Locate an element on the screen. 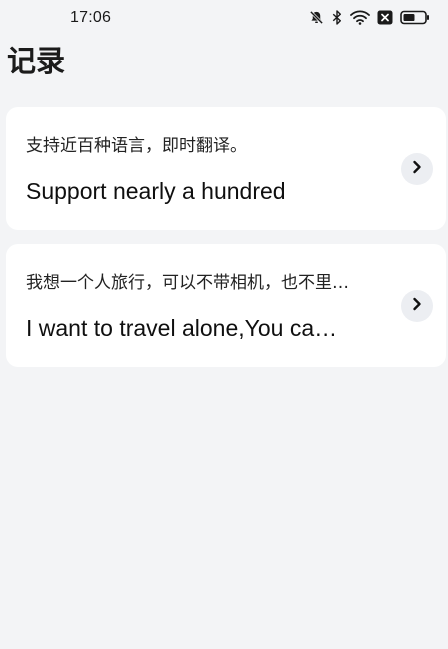 The height and width of the screenshot is (649, 448). bluetooth-icon is located at coordinates (337, 17).